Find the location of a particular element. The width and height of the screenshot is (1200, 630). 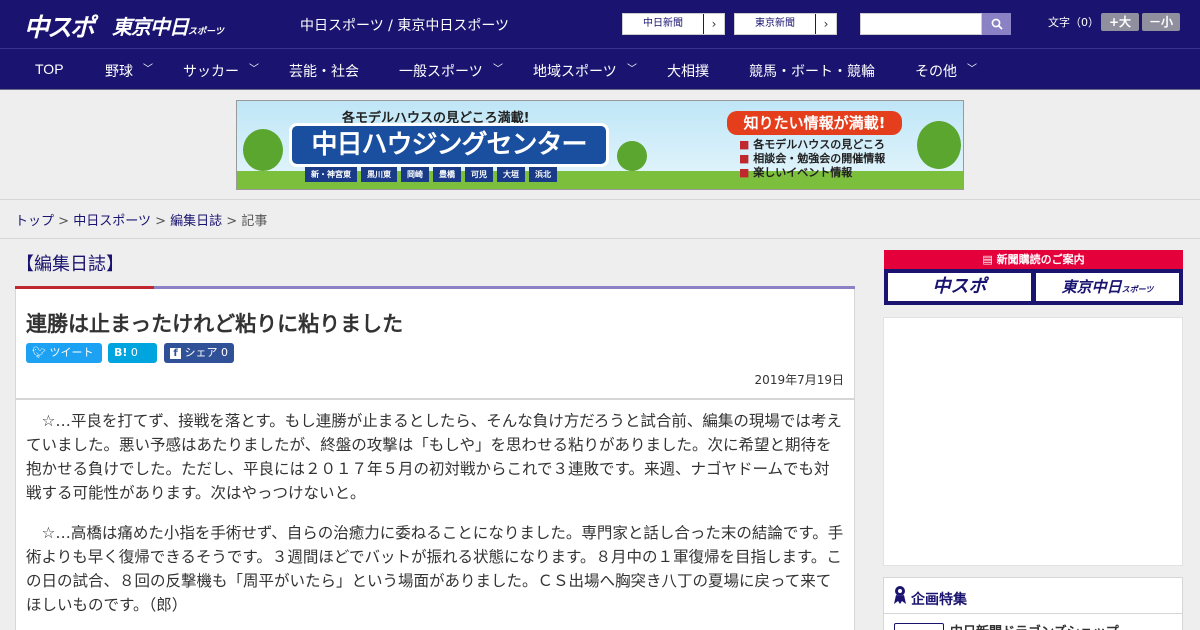

nav-soccer-label: サッカー is located at coordinates (211, 71).